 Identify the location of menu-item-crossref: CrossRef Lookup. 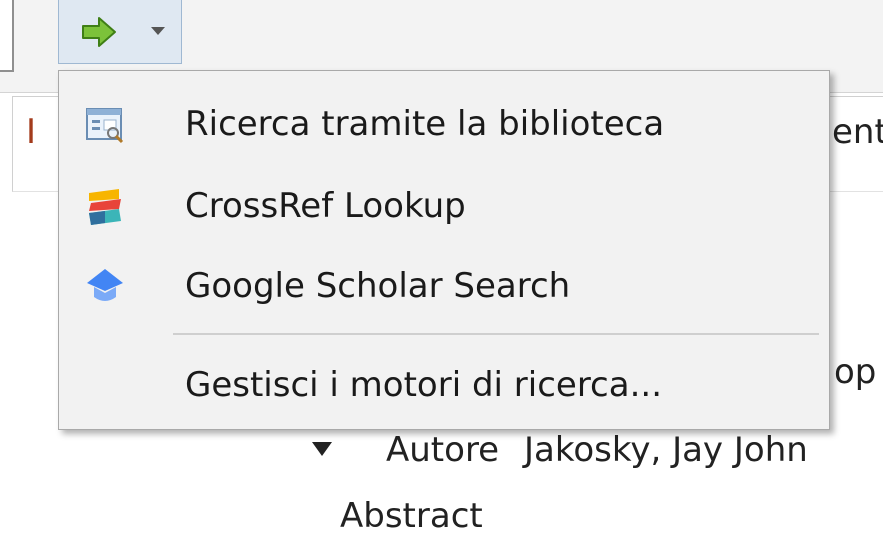
(444, 206).